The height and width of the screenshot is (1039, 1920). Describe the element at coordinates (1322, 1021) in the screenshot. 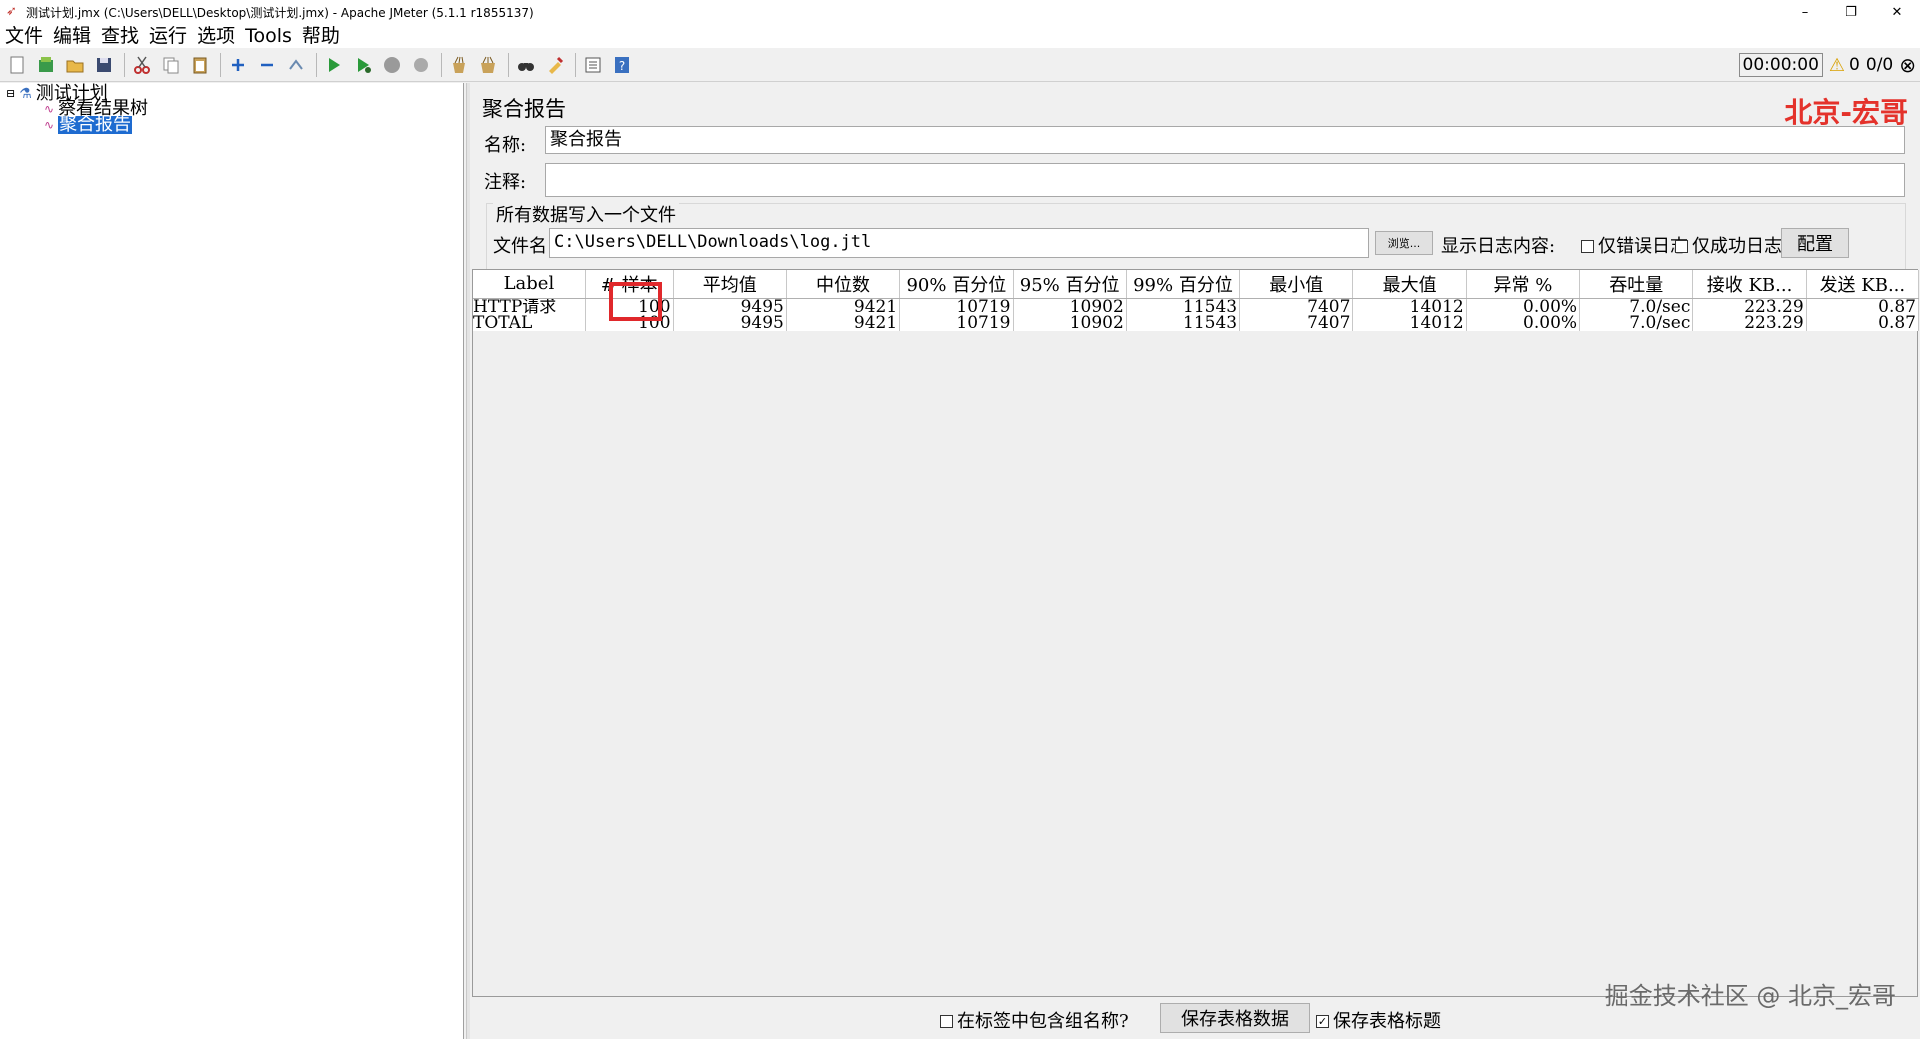

I see `checkbox-box-checked: ✓` at that location.